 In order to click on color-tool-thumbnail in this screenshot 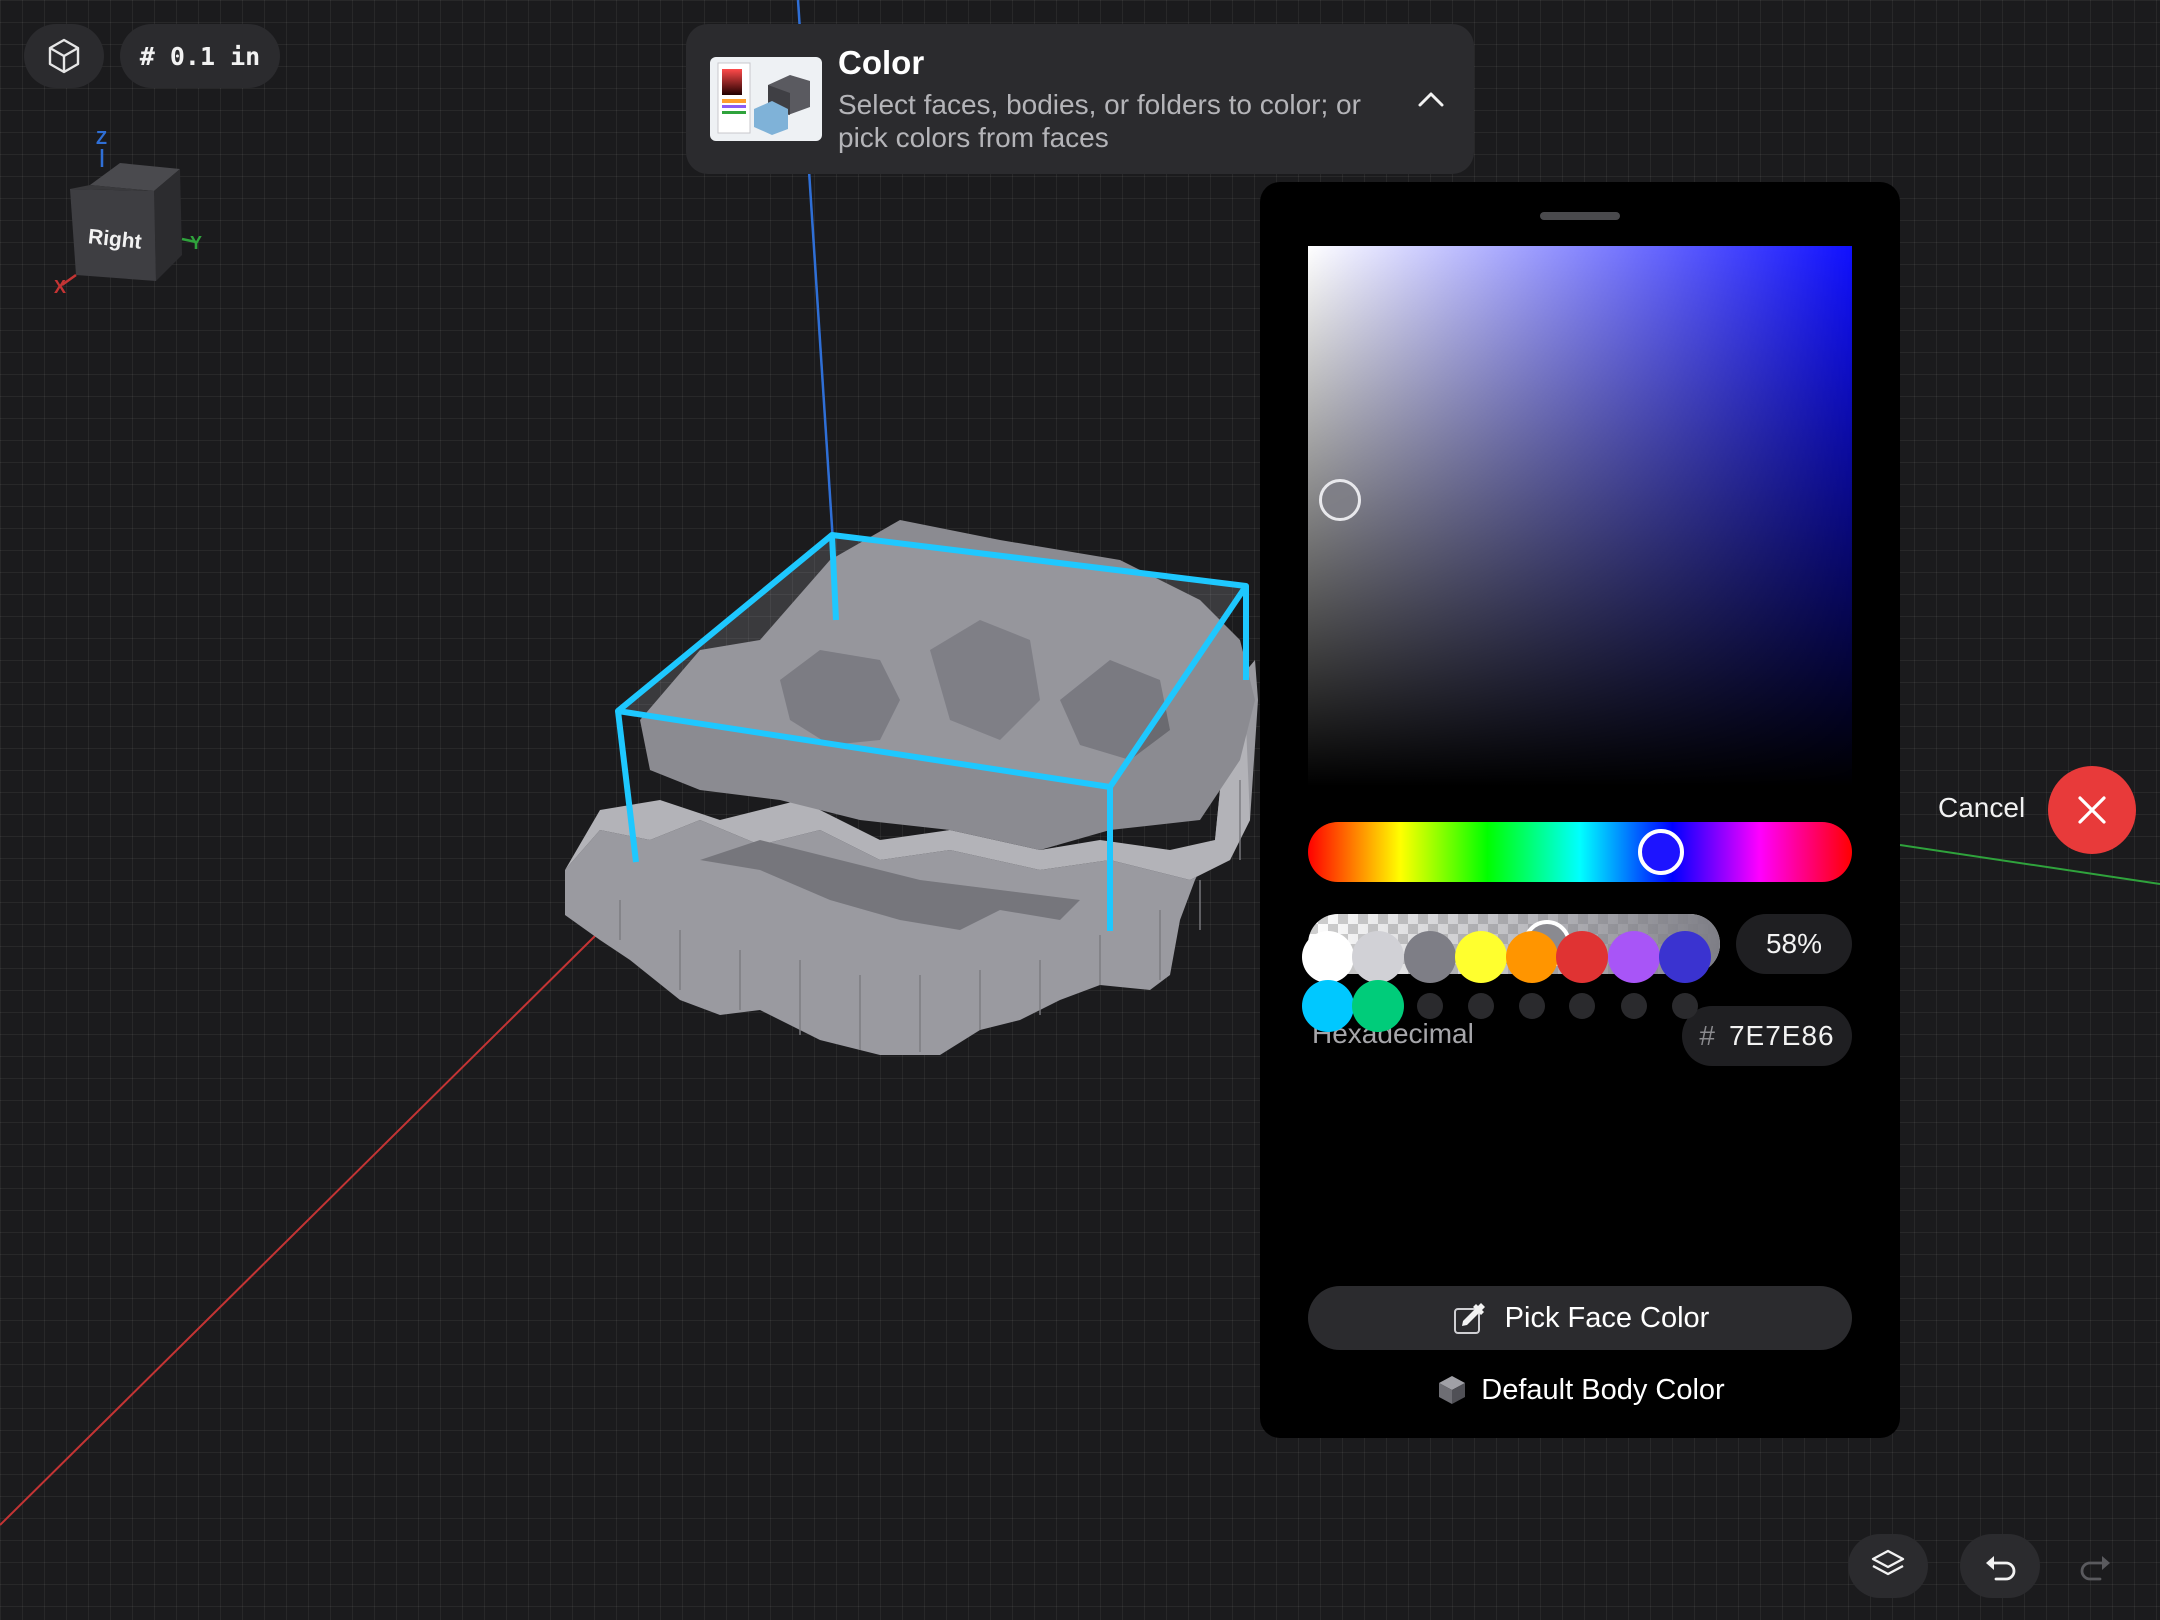, I will do `click(766, 99)`.